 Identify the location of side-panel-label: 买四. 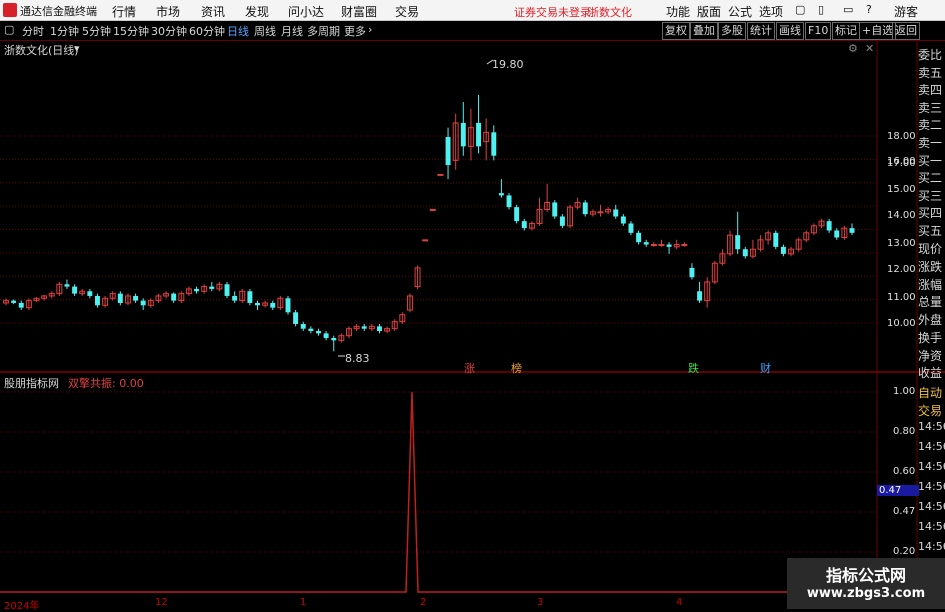
(930, 213).